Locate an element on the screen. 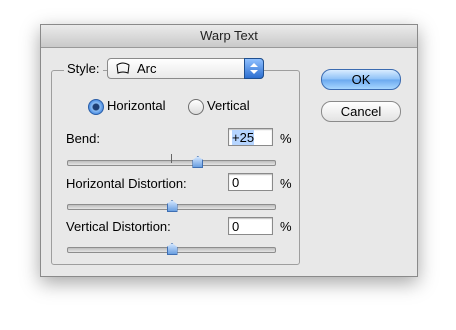  horizontal-distortion-label: Horizontal Distortion: is located at coordinates (126, 183).